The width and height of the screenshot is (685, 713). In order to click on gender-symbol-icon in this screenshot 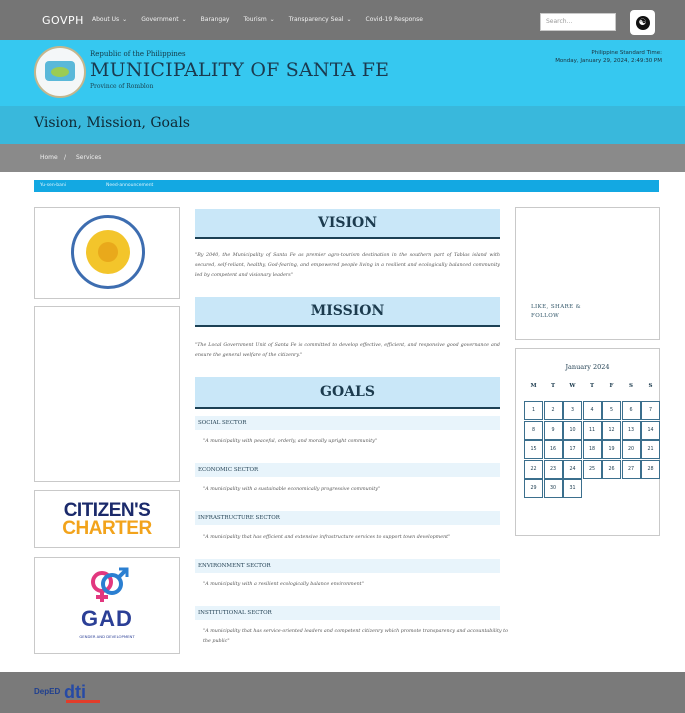, I will do `click(110, 584)`.